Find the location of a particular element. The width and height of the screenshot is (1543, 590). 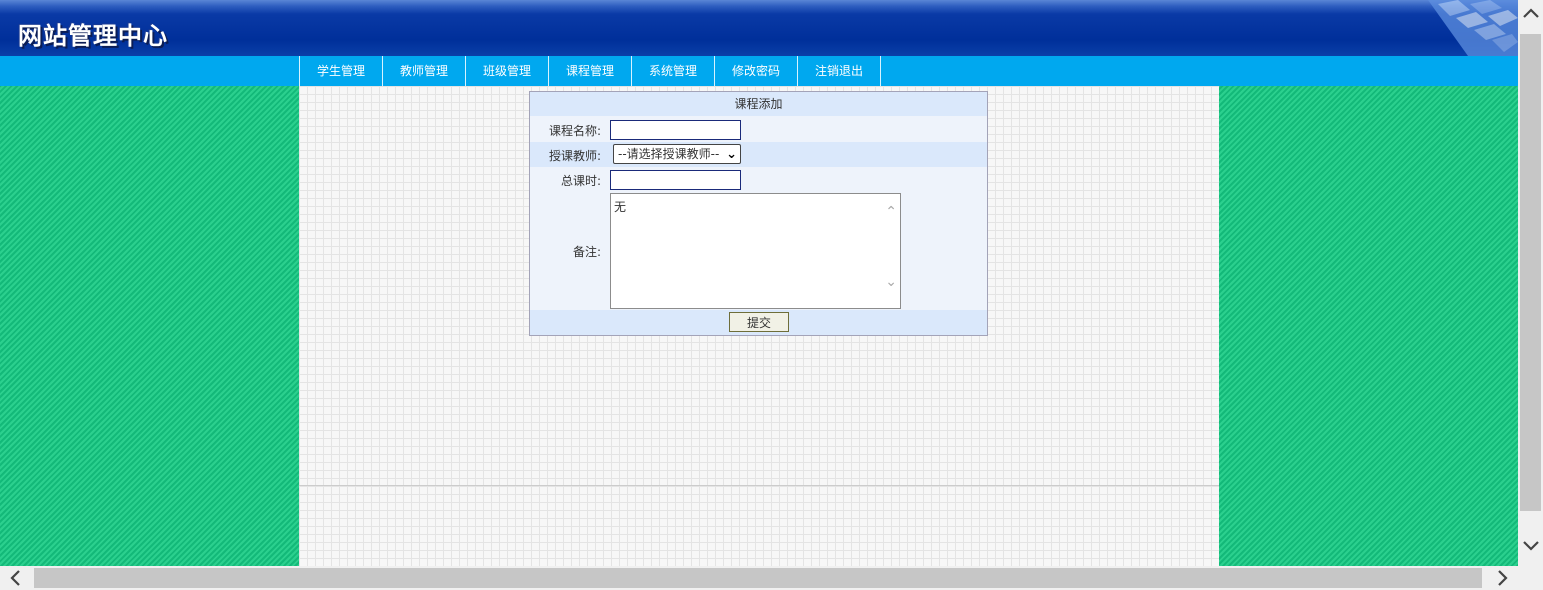

teacher-row: 授课教师: --请选择授课教师-- ⌄ is located at coordinates (758, 154).